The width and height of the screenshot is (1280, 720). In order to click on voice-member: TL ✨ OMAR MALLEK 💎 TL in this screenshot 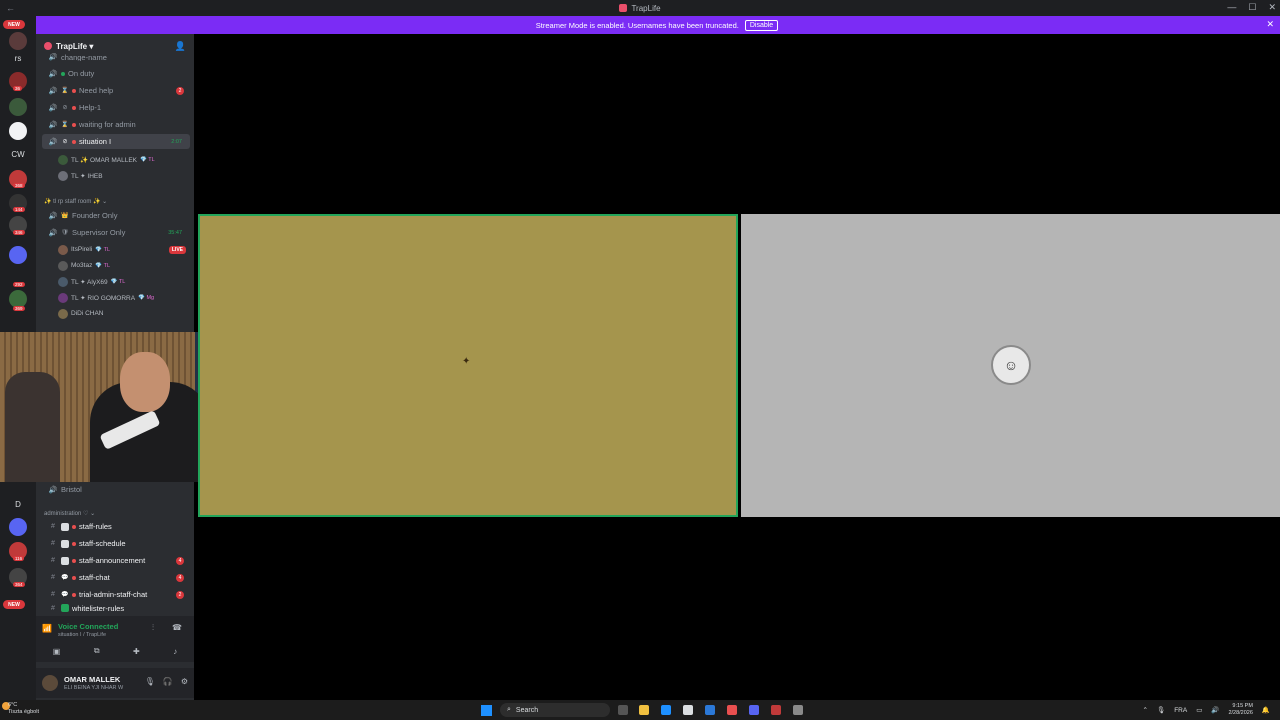, I will do `click(123, 159)`.